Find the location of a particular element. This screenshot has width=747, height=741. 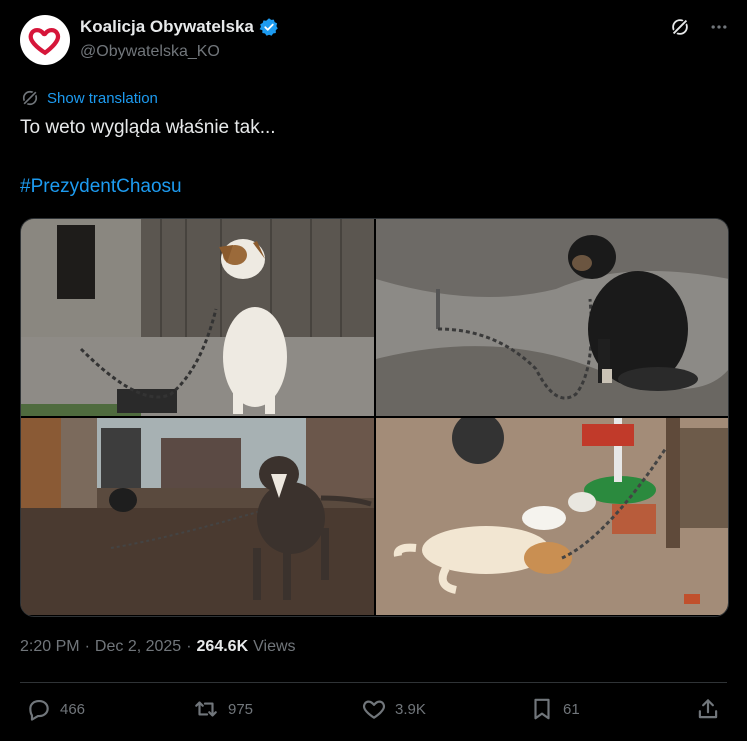

show-translation-label: Show translation is located at coordinates (102, 98).